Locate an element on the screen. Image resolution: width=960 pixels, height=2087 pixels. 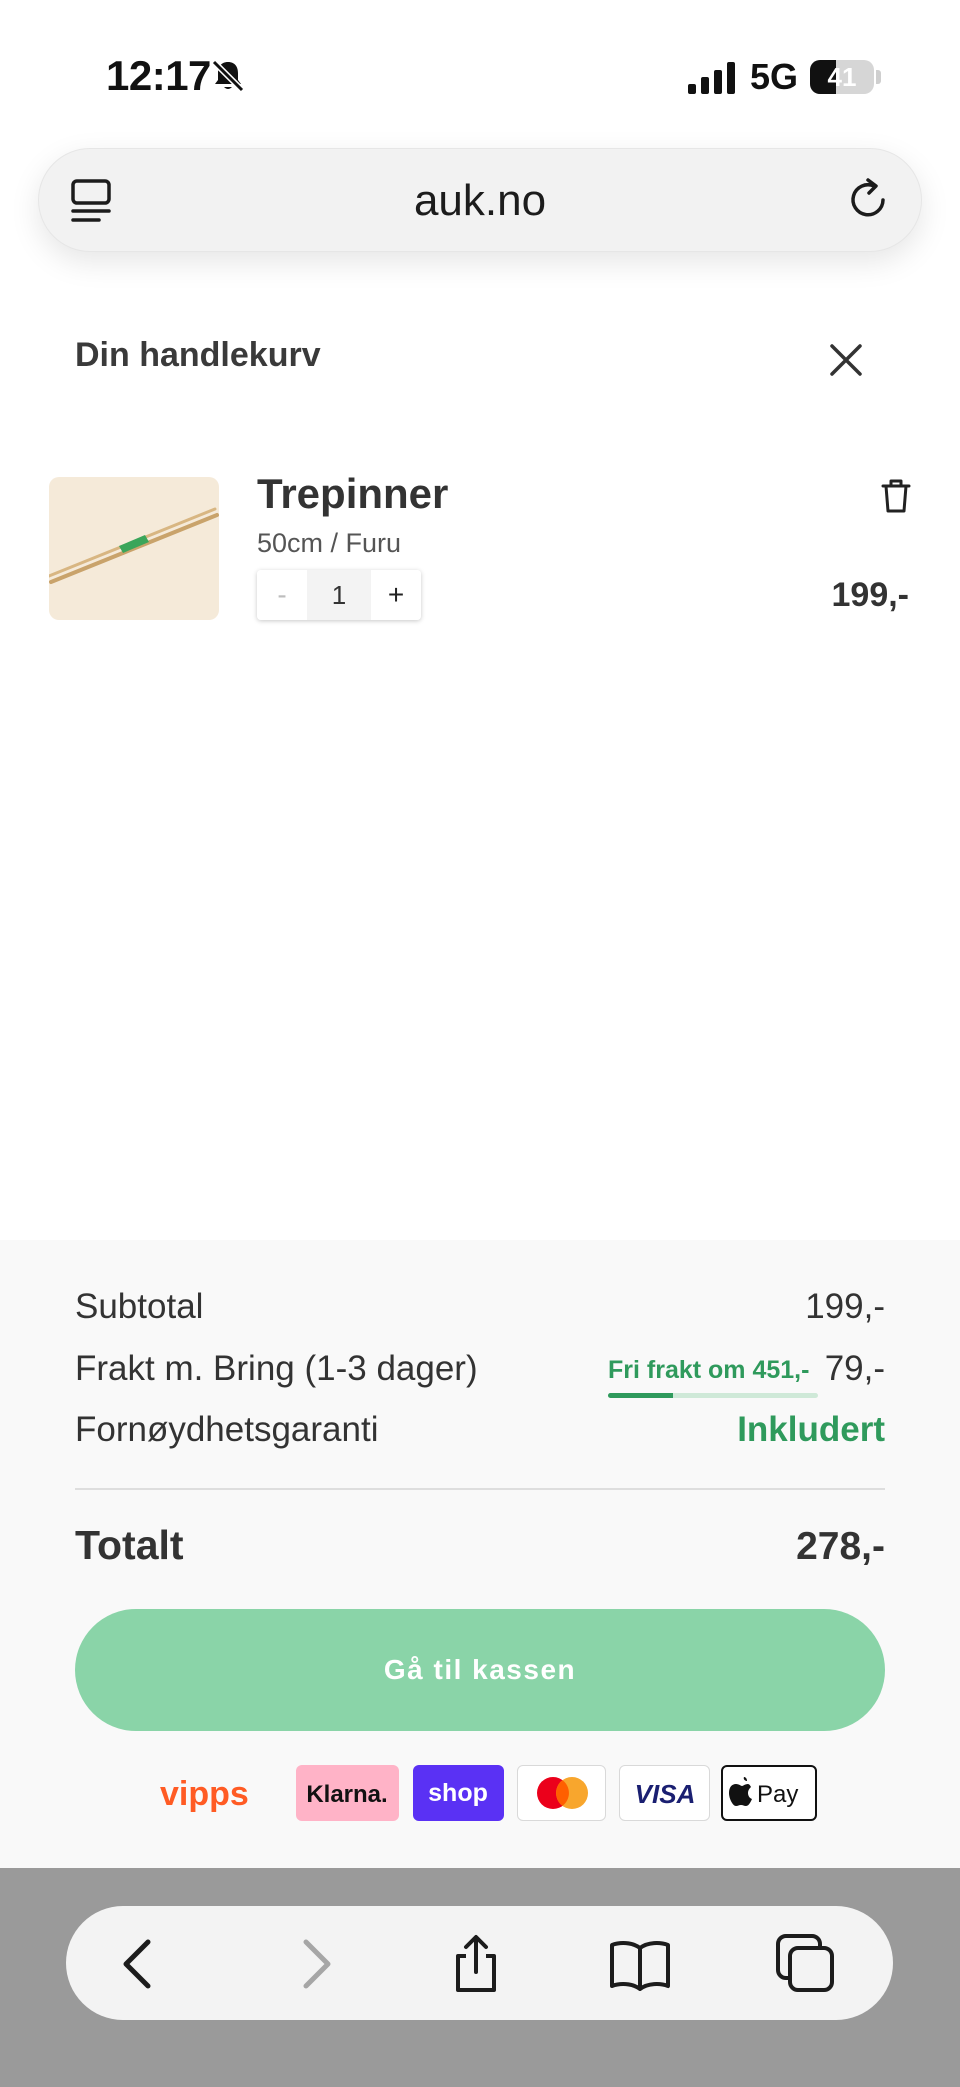
klarna-logo-text: Klarna. is located at coordinates (346, 1794).